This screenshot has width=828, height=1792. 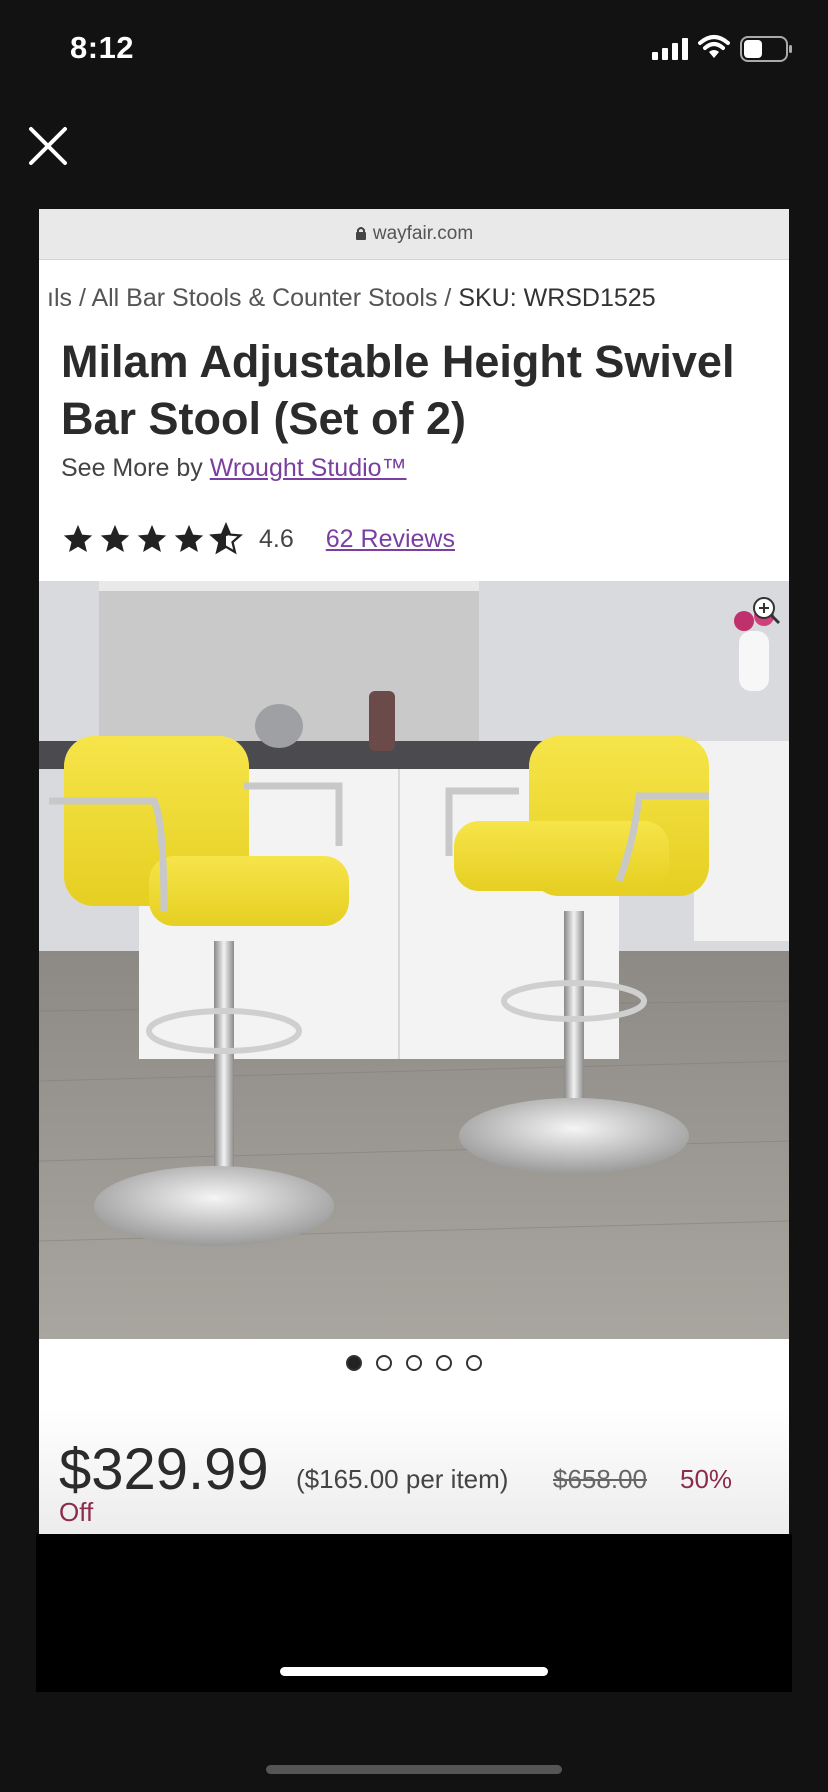 What do you see at coordinates (414, 1769) in the screenshot?
I see `system-indicator` at bounding box center [414, 1769].